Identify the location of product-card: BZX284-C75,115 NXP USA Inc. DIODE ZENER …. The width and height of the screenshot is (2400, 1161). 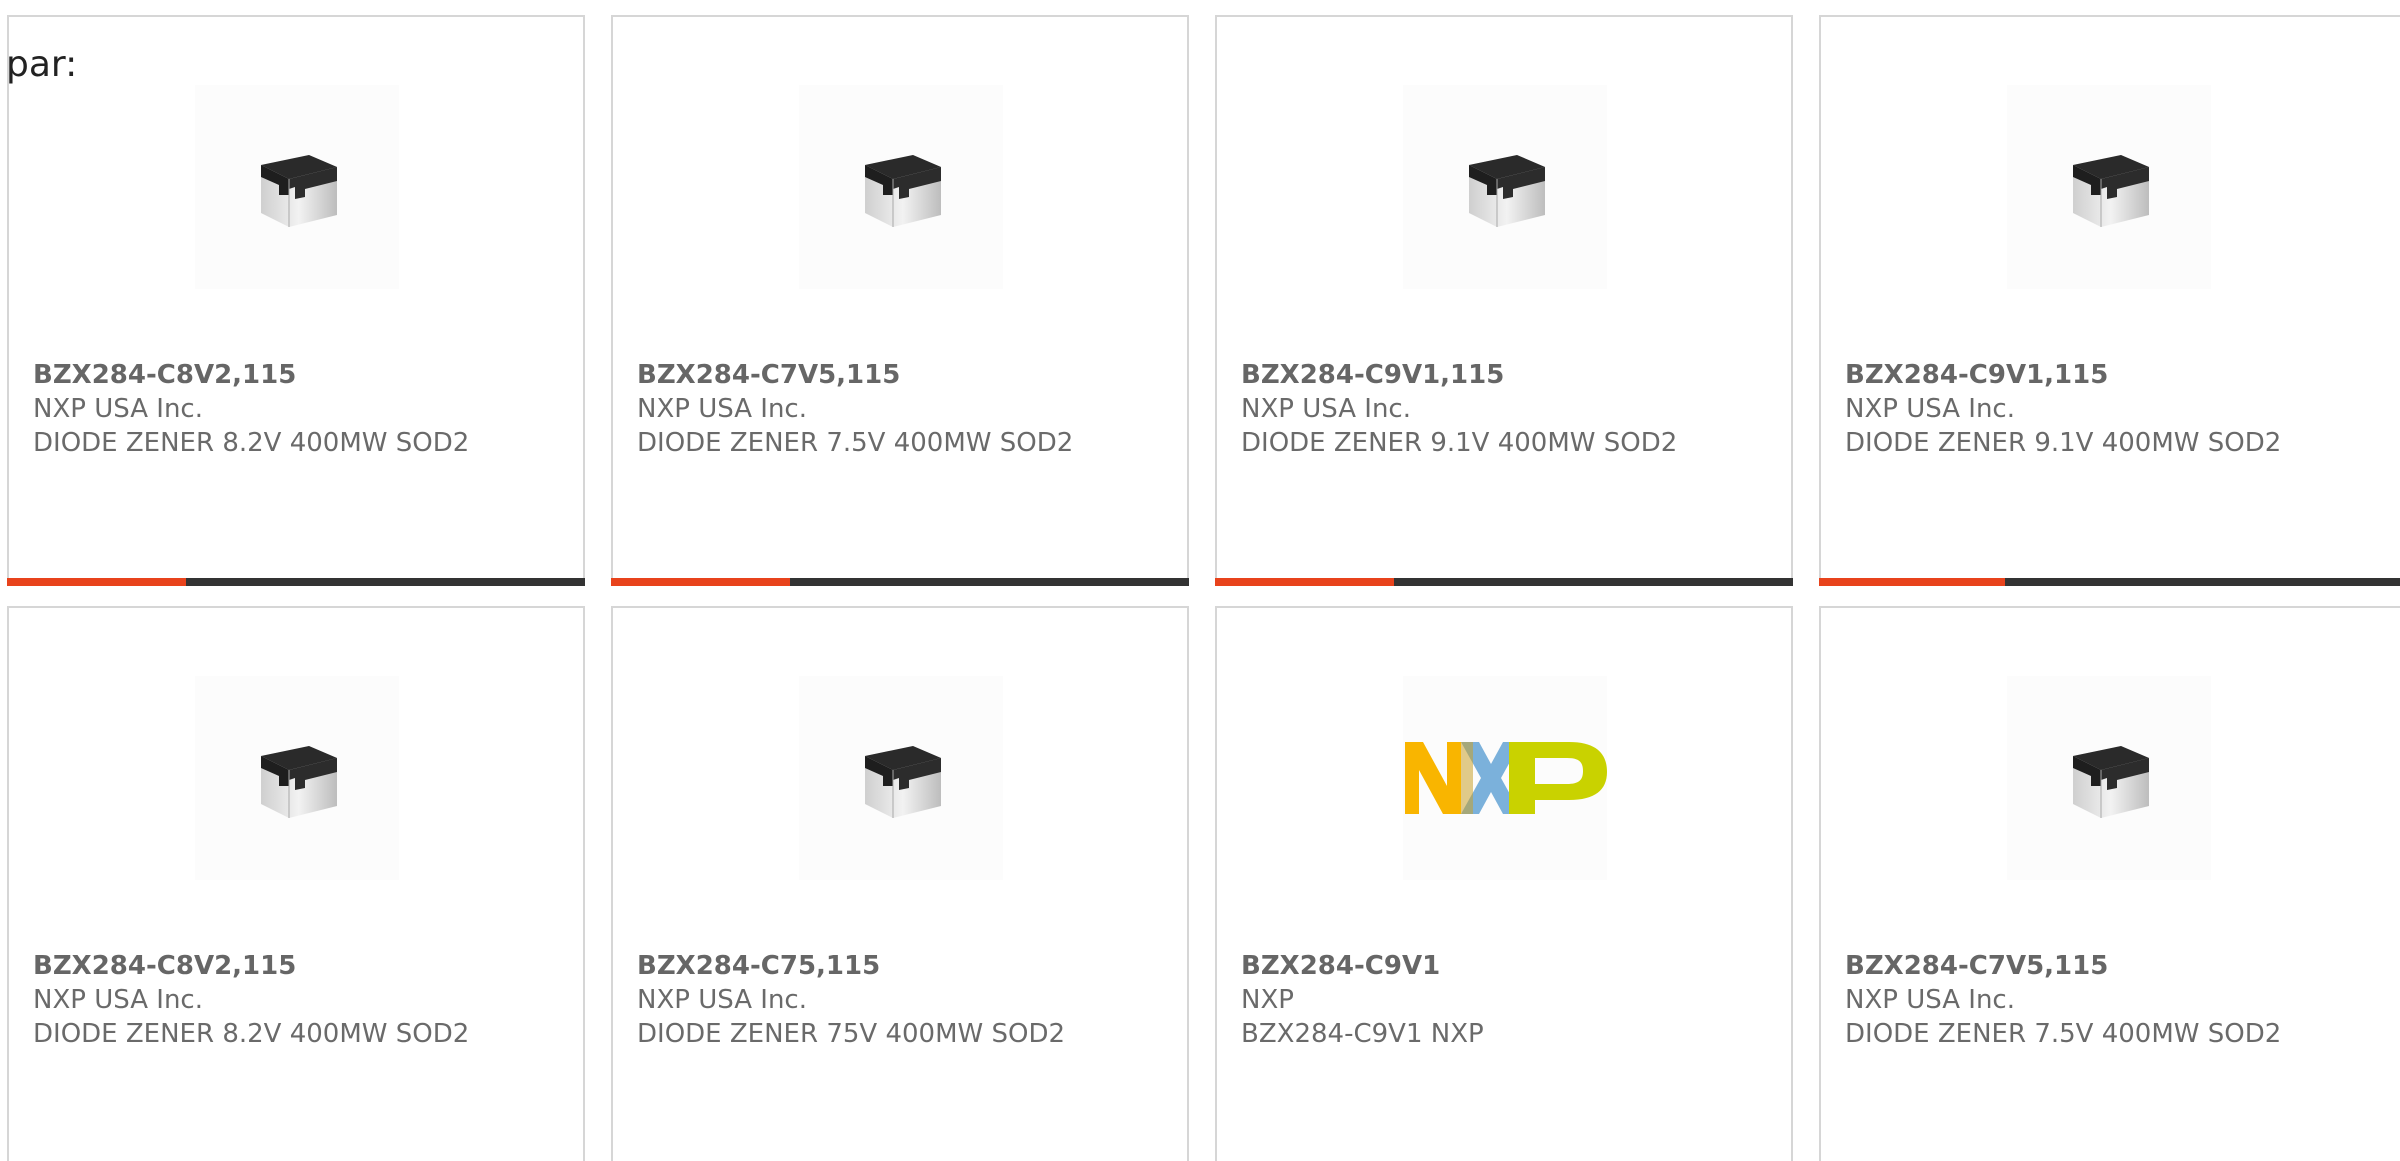
(900, 883).